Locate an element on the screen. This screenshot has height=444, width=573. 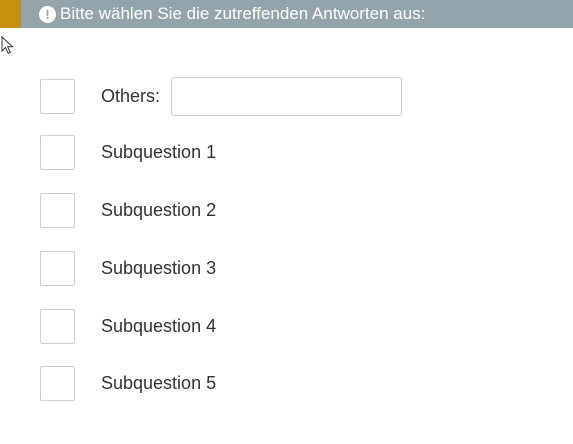
alert-accent-strip is located at coordinates (10, 14).